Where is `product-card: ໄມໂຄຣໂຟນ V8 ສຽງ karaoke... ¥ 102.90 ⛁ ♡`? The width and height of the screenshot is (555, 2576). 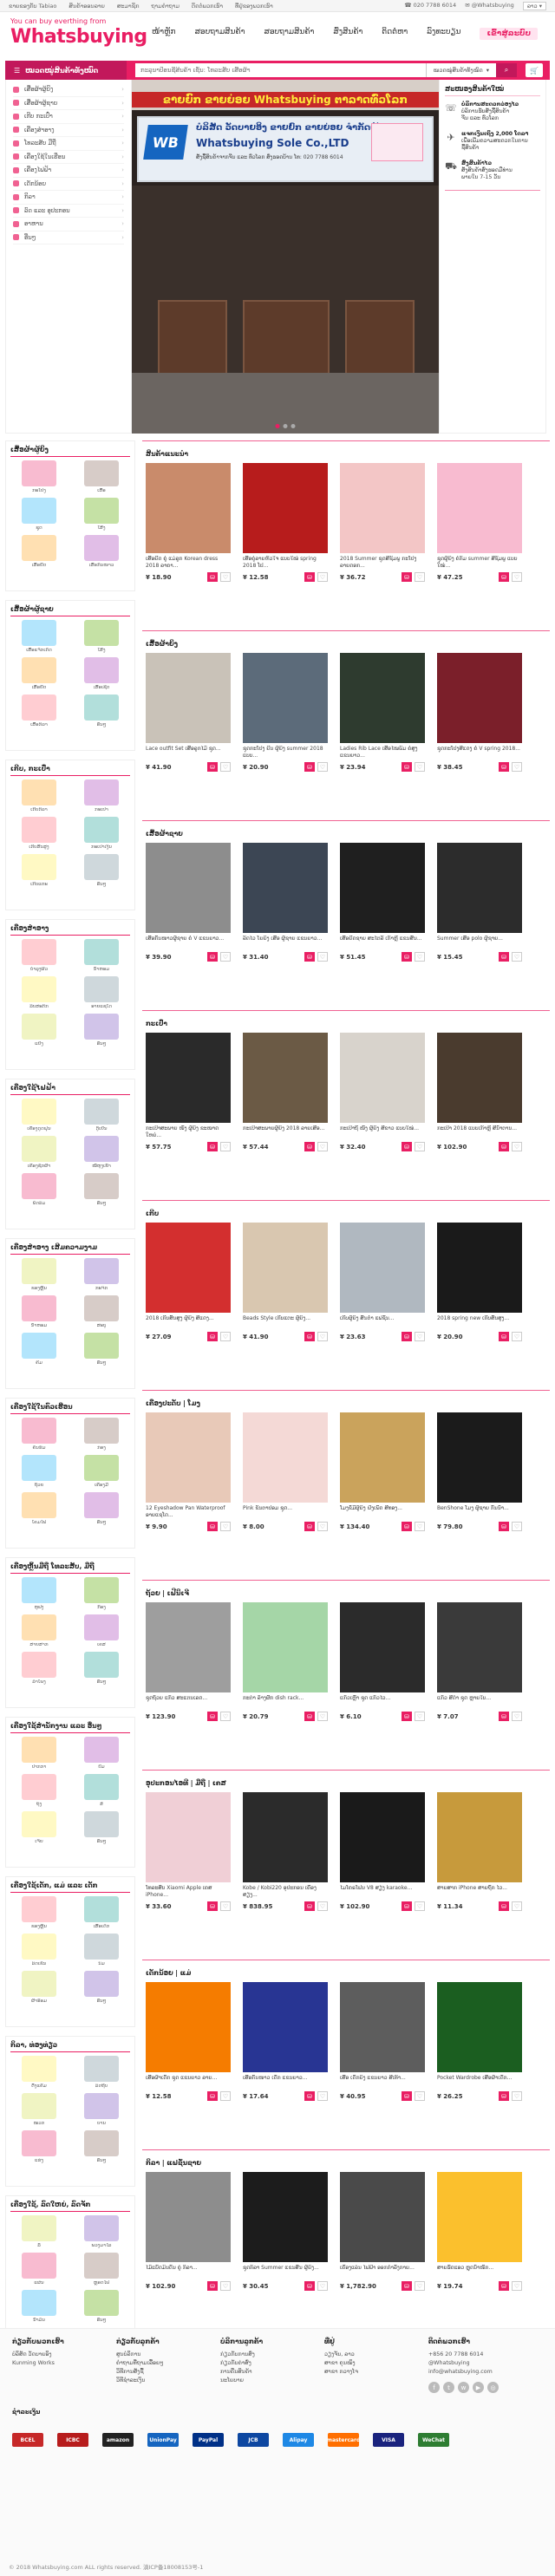
product-card: ໄມໂຄຣໂຟນ V8 ສຽງ karaoke... ¥ 102.90 ⛁ ♡ is located at coordinates (382, 1851).